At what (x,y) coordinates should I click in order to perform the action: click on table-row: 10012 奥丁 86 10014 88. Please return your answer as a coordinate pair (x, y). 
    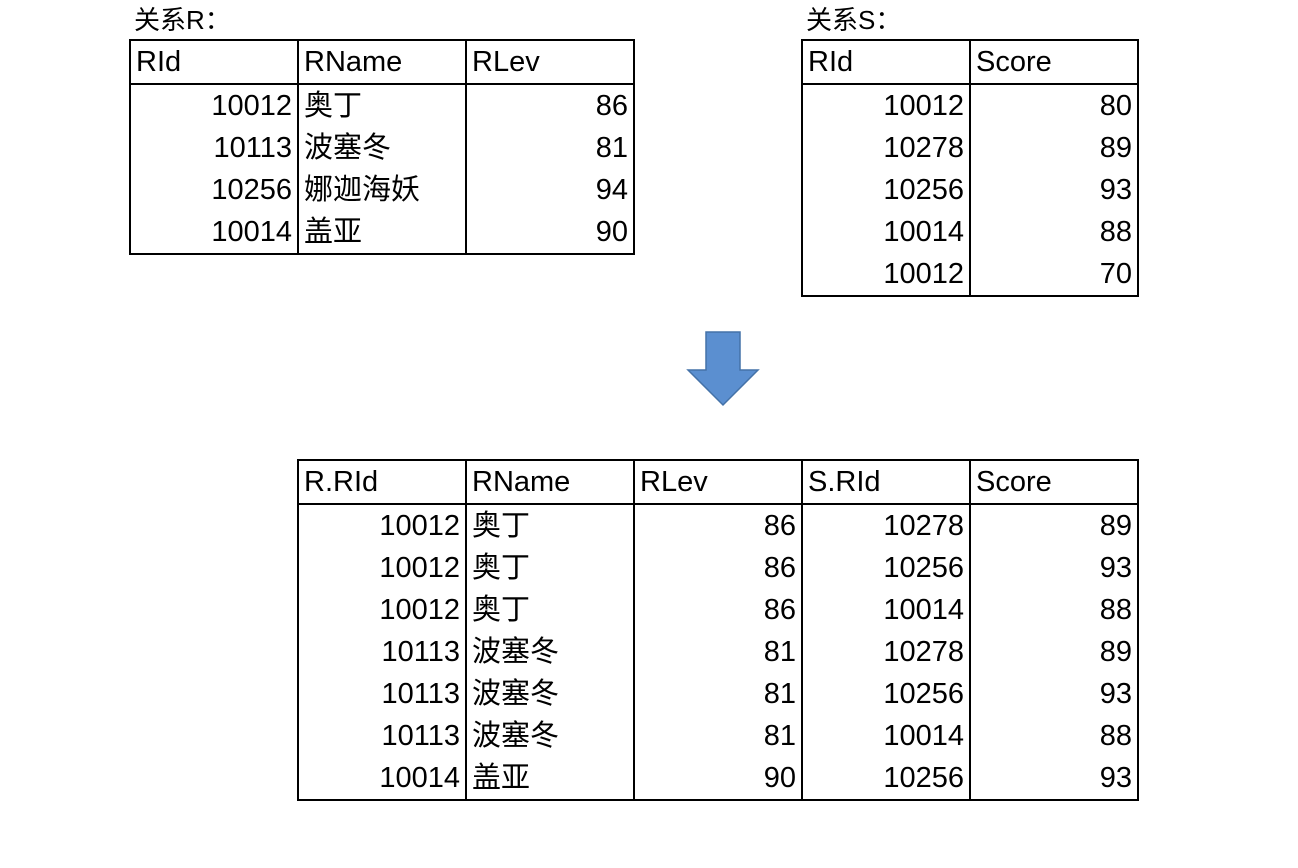
    Looking at the image, I should click on (718, 610).